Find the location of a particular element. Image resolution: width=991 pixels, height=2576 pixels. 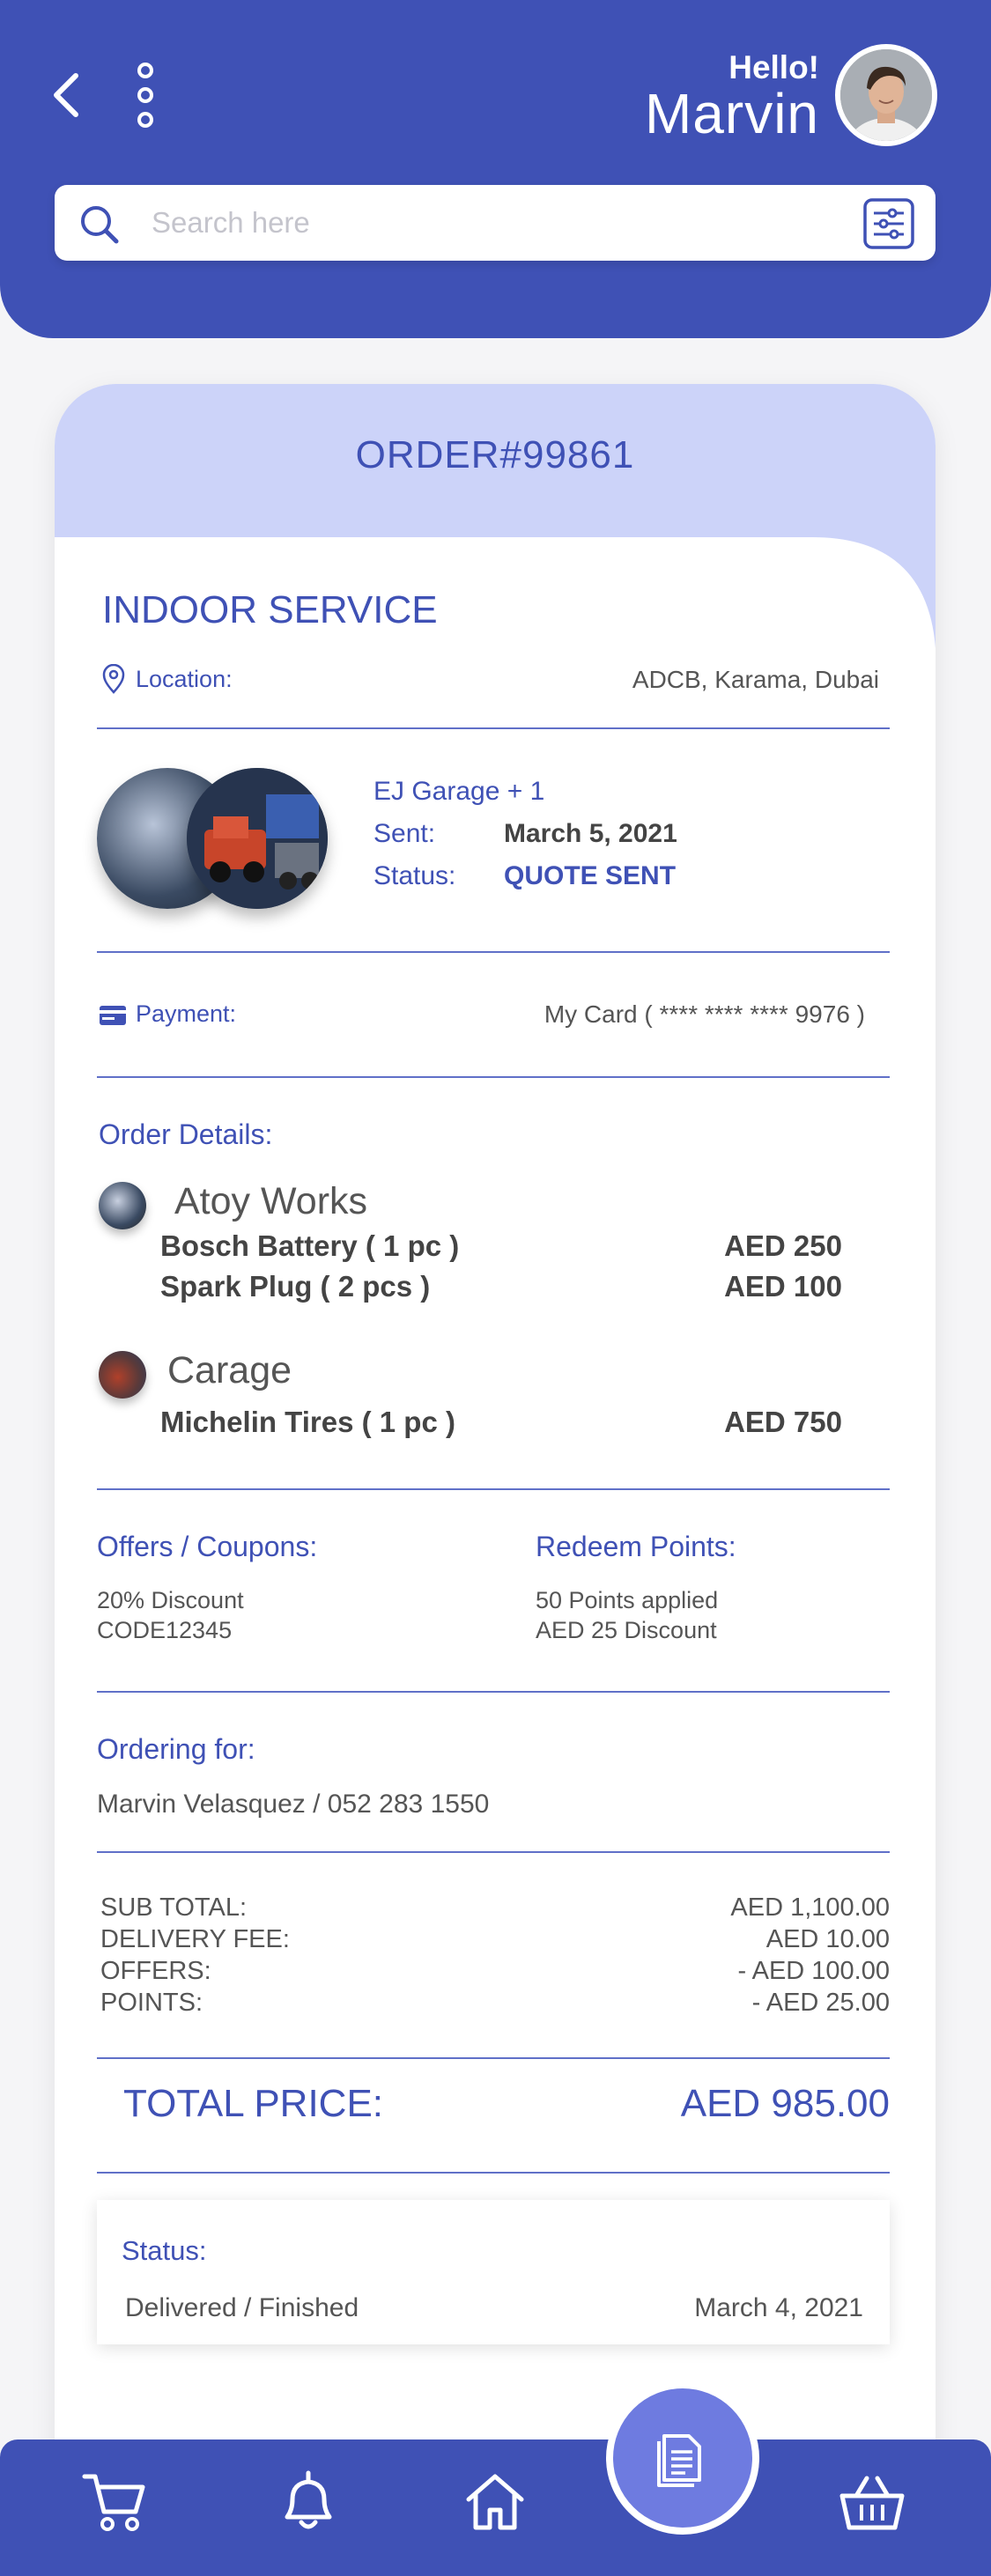

nav-cart-button is located at coordinates (115, 2501).